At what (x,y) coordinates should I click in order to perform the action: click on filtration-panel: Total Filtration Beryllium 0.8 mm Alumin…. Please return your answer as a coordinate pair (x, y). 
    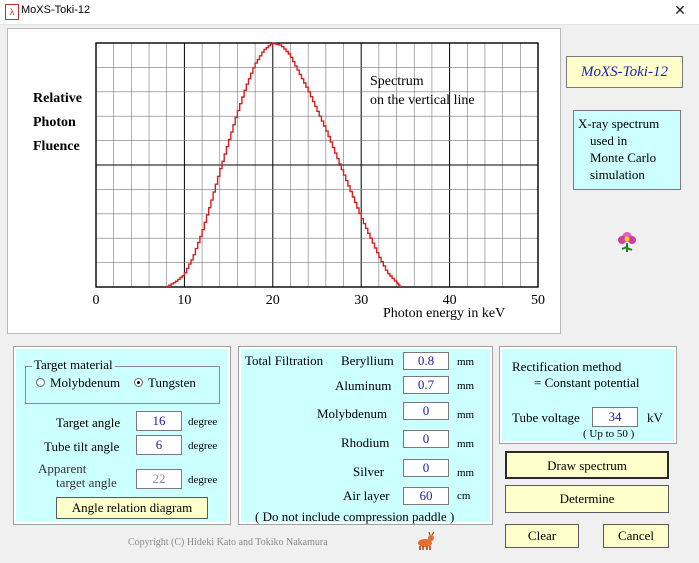
    Looking at the image, I should click on (365, 435).